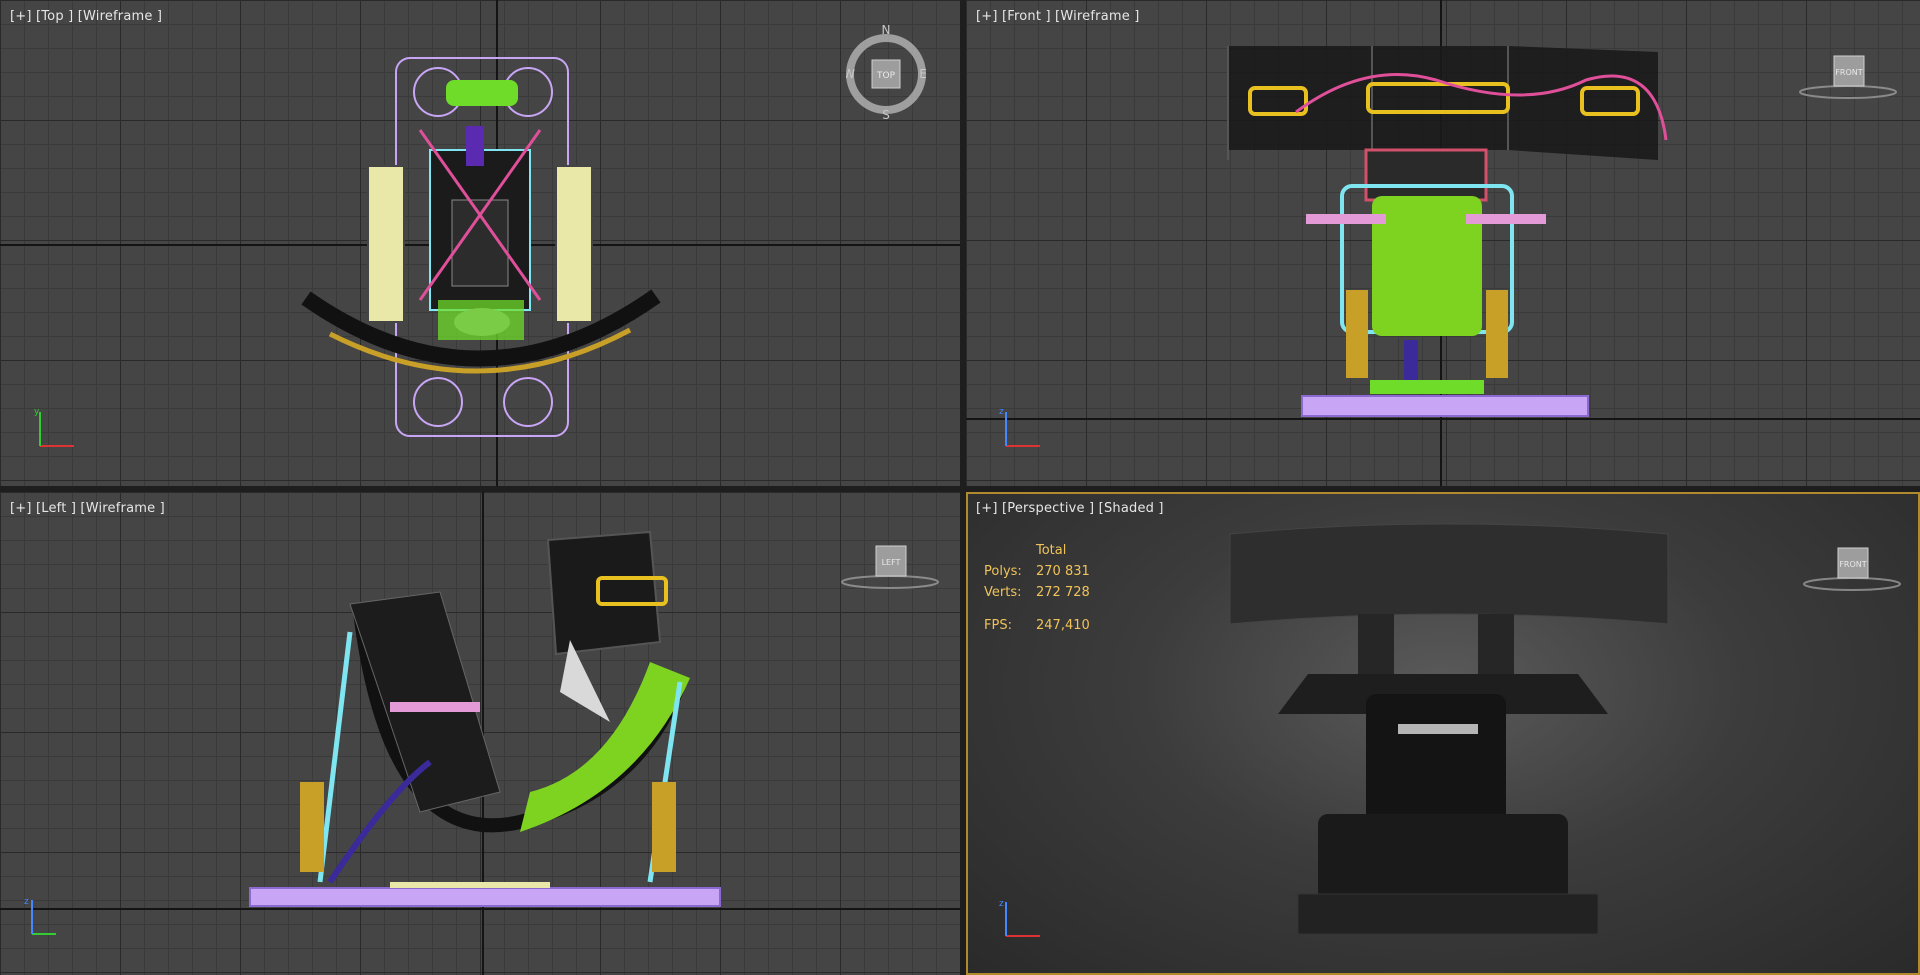 Image resolution: width=1920 pixels, height=975 pixels. I want to click on axis-y-label: y, so click(37, 412).